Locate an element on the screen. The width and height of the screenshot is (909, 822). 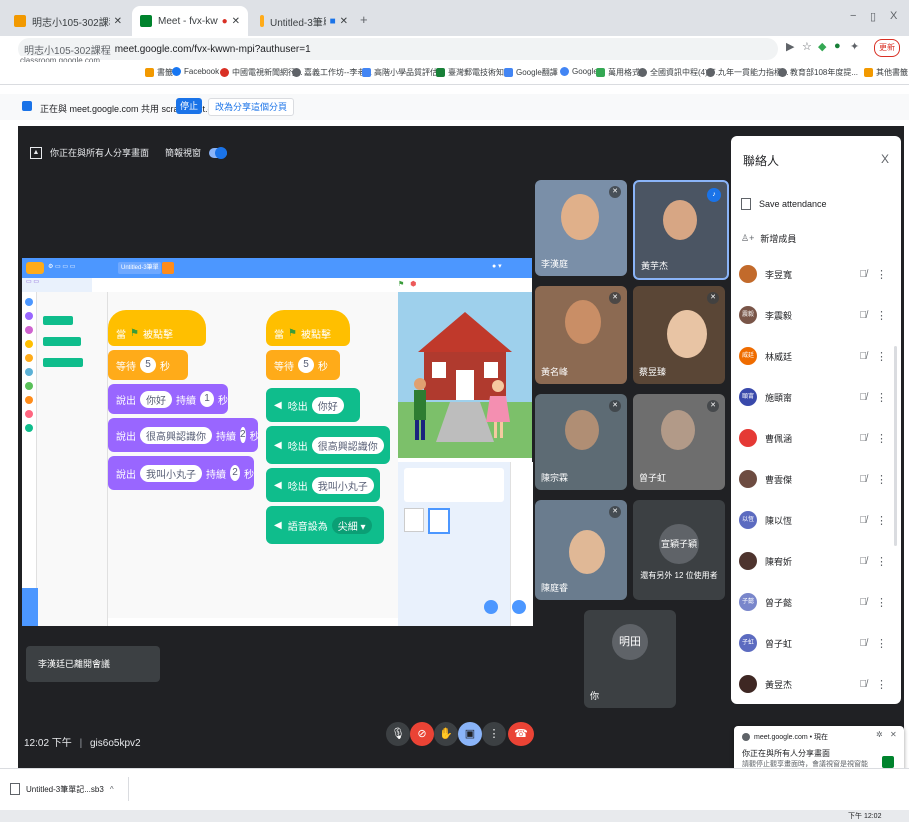
person-row: 頤甯 施頤甯 🎙̸ ⋮ is located at coordinates (817, 397).